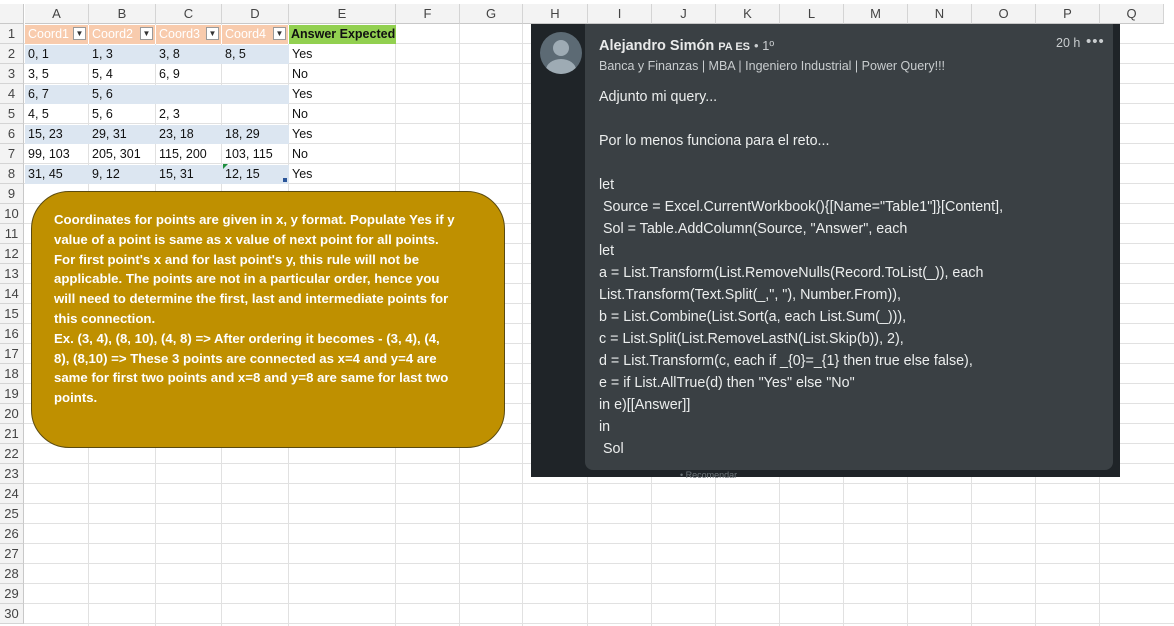 This screenshot has height=626, width=1174. What do you see at coordinates (189, 154) in the screenshot?
I see `table-cell: 115, 200` at bounding box center [189, 154].